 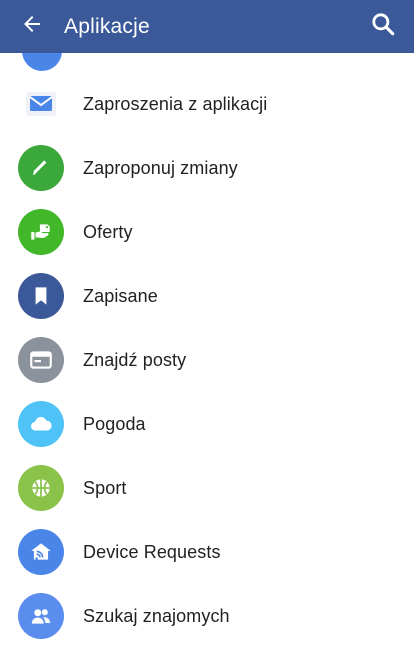 I want to click on back-button, so click(x=32, y=26).